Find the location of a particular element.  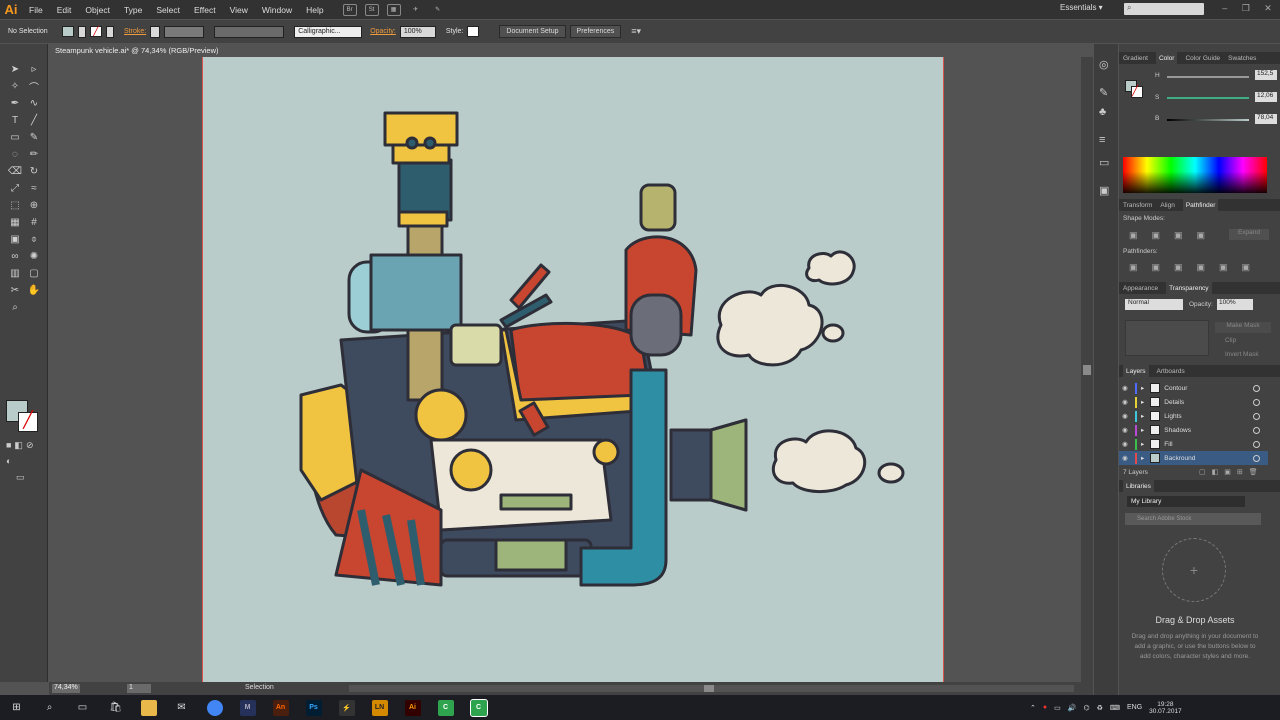

explorer-icon is located at coordinates (148, 707).